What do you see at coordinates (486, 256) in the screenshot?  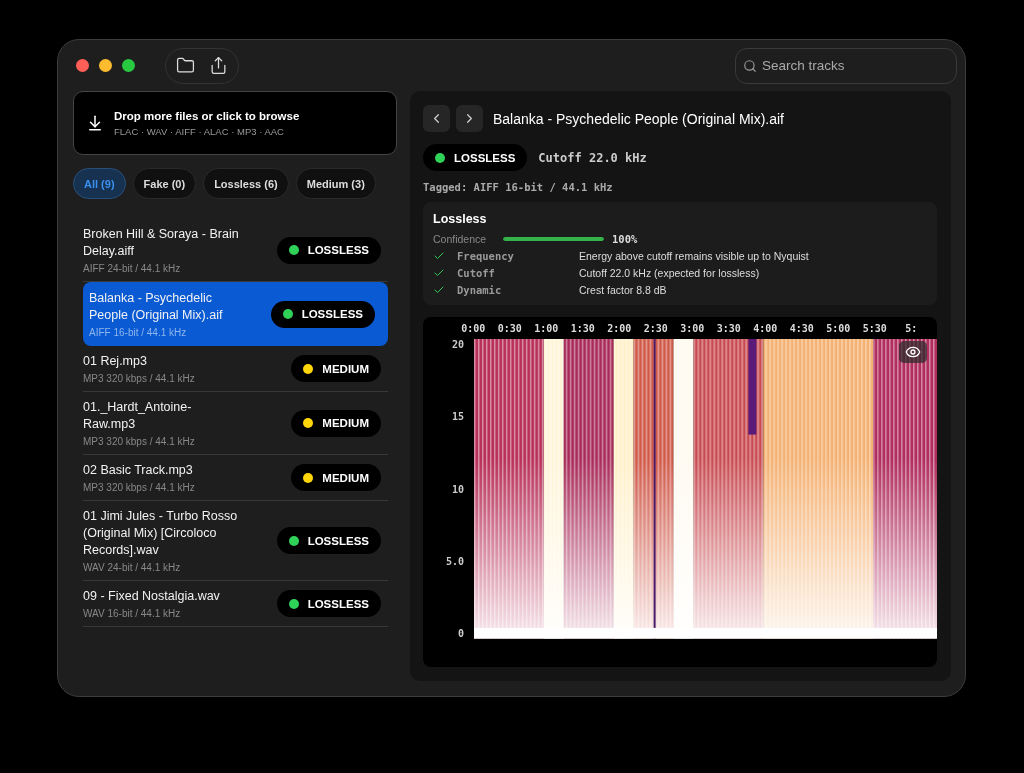 I see `check-name: Frequency` at bounding box center [486, 256].